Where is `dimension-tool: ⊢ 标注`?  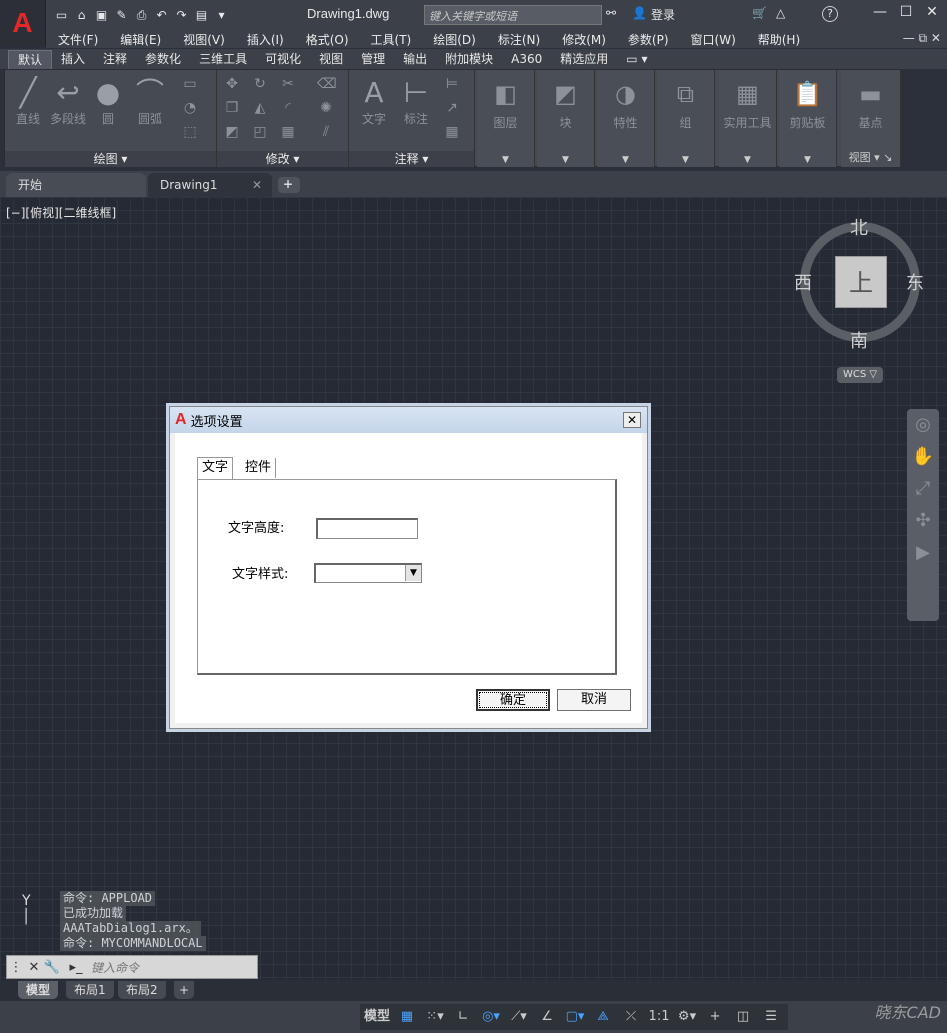 dimension-tool: ⊢ 标注 is located at coordinates (416, 101).